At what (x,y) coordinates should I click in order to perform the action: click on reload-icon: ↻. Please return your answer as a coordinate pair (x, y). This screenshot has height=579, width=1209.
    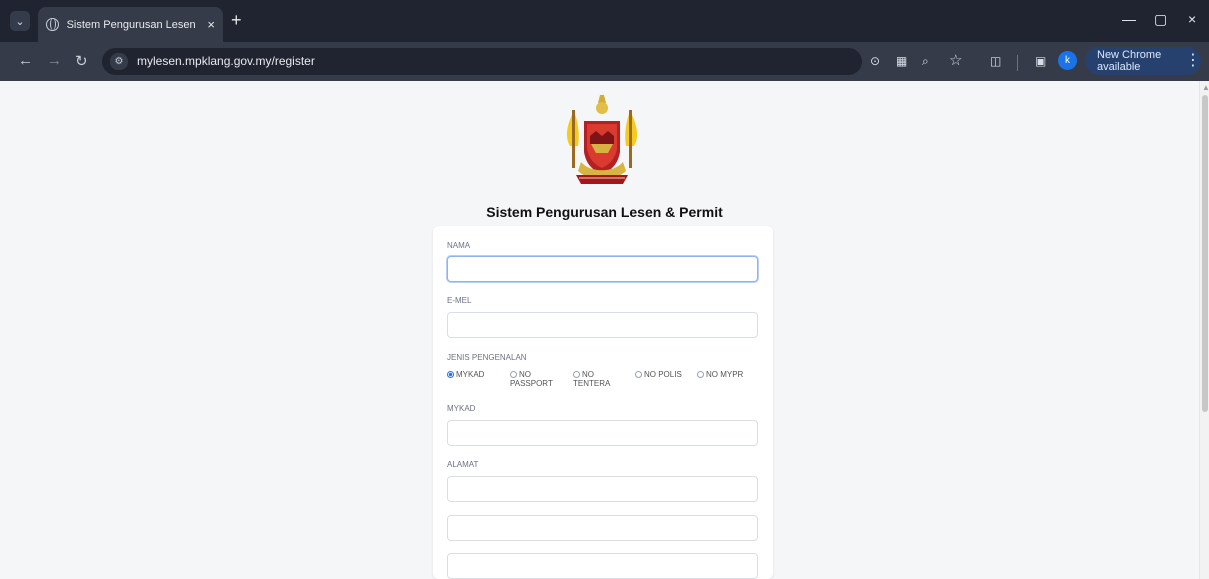
    Looking at the image, I should click on (81, 61).